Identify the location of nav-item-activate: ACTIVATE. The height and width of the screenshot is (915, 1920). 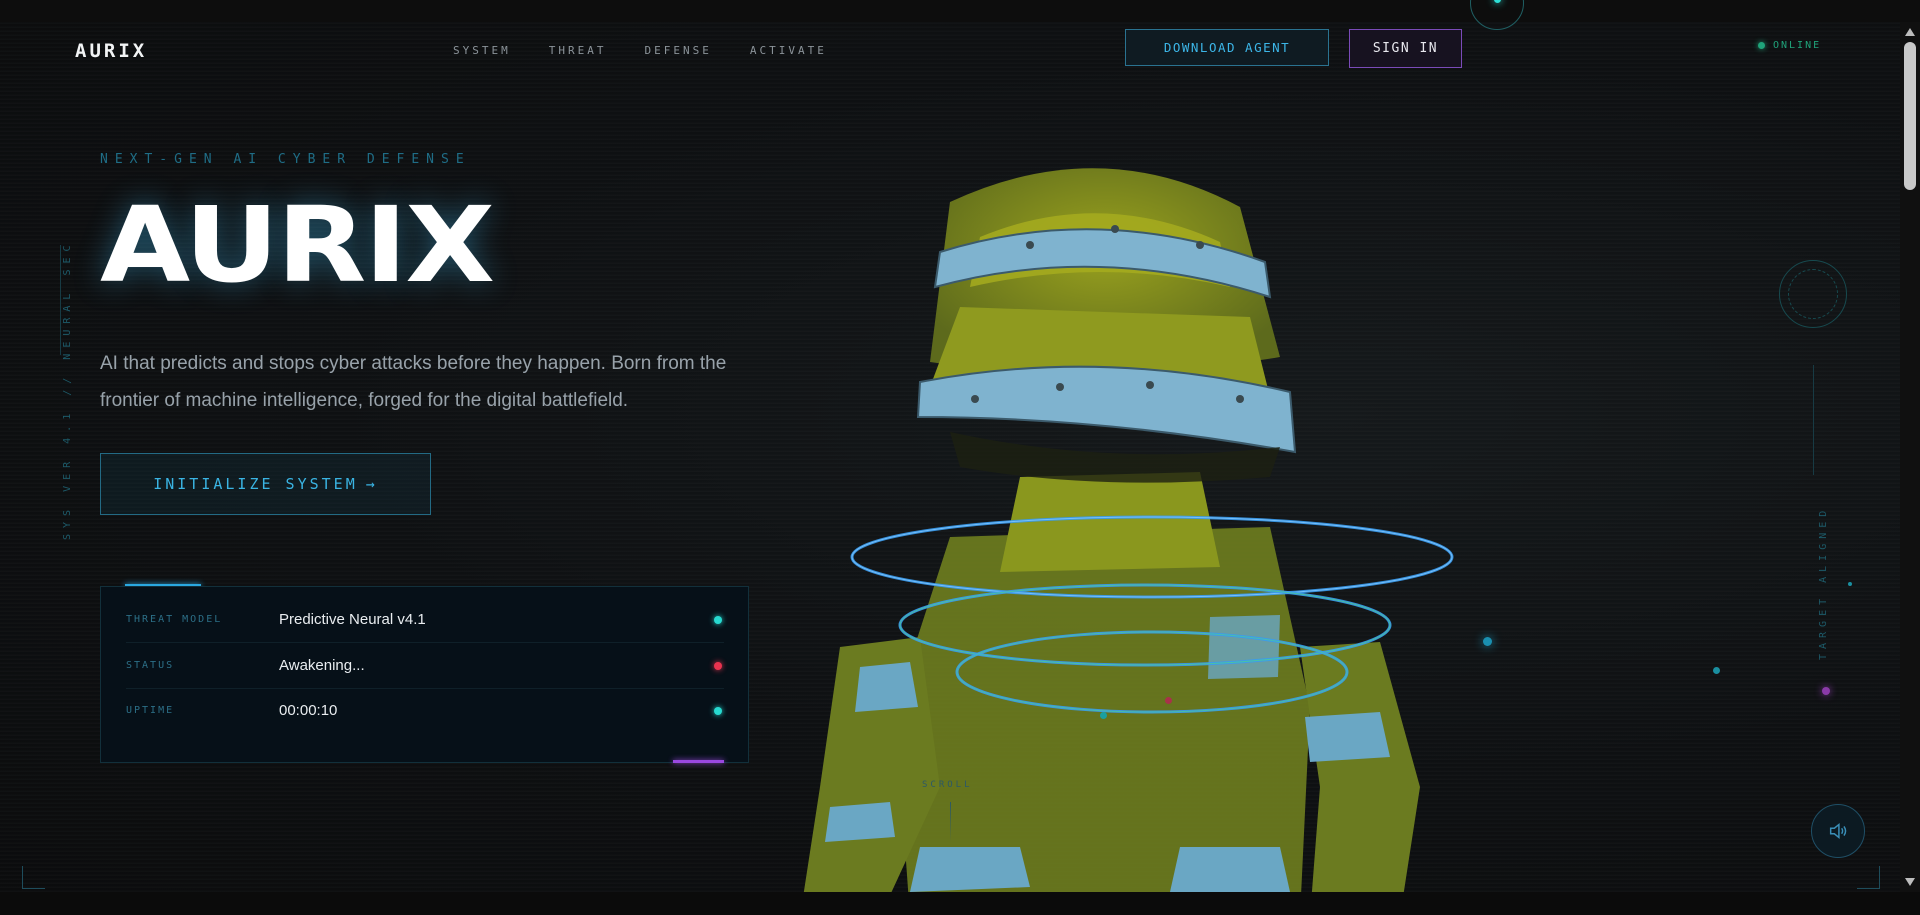
(788, 50).